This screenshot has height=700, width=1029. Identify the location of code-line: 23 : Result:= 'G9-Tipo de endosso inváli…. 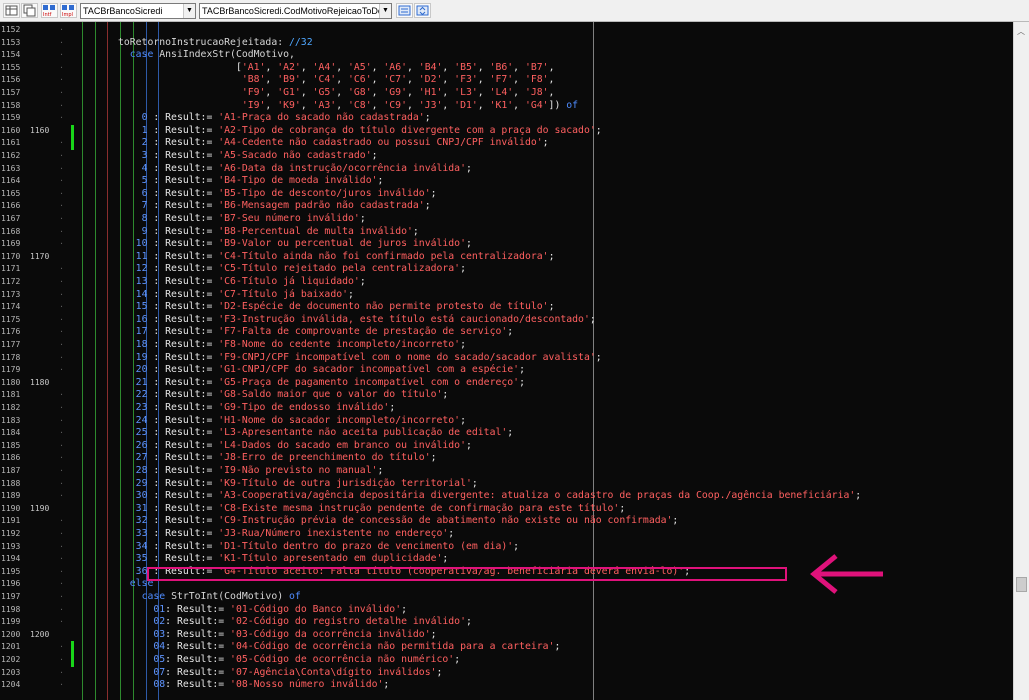
(265, 407).